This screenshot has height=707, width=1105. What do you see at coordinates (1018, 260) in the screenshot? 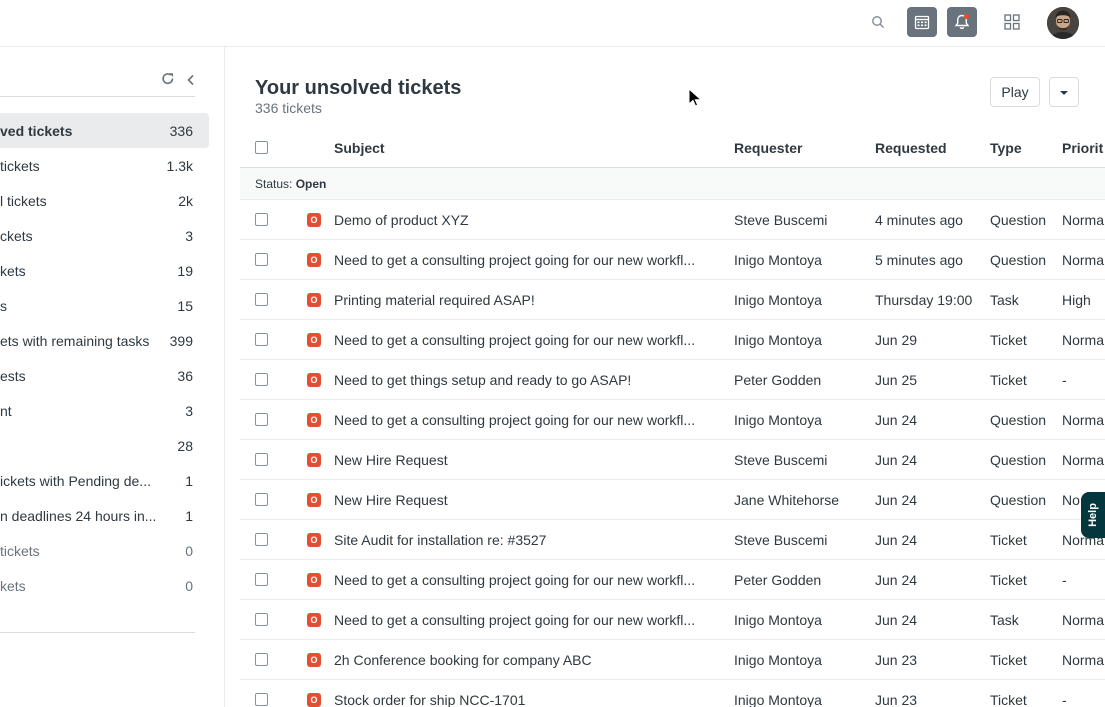
I see `ticket-type: Question` at bounding box center [1018, 260].